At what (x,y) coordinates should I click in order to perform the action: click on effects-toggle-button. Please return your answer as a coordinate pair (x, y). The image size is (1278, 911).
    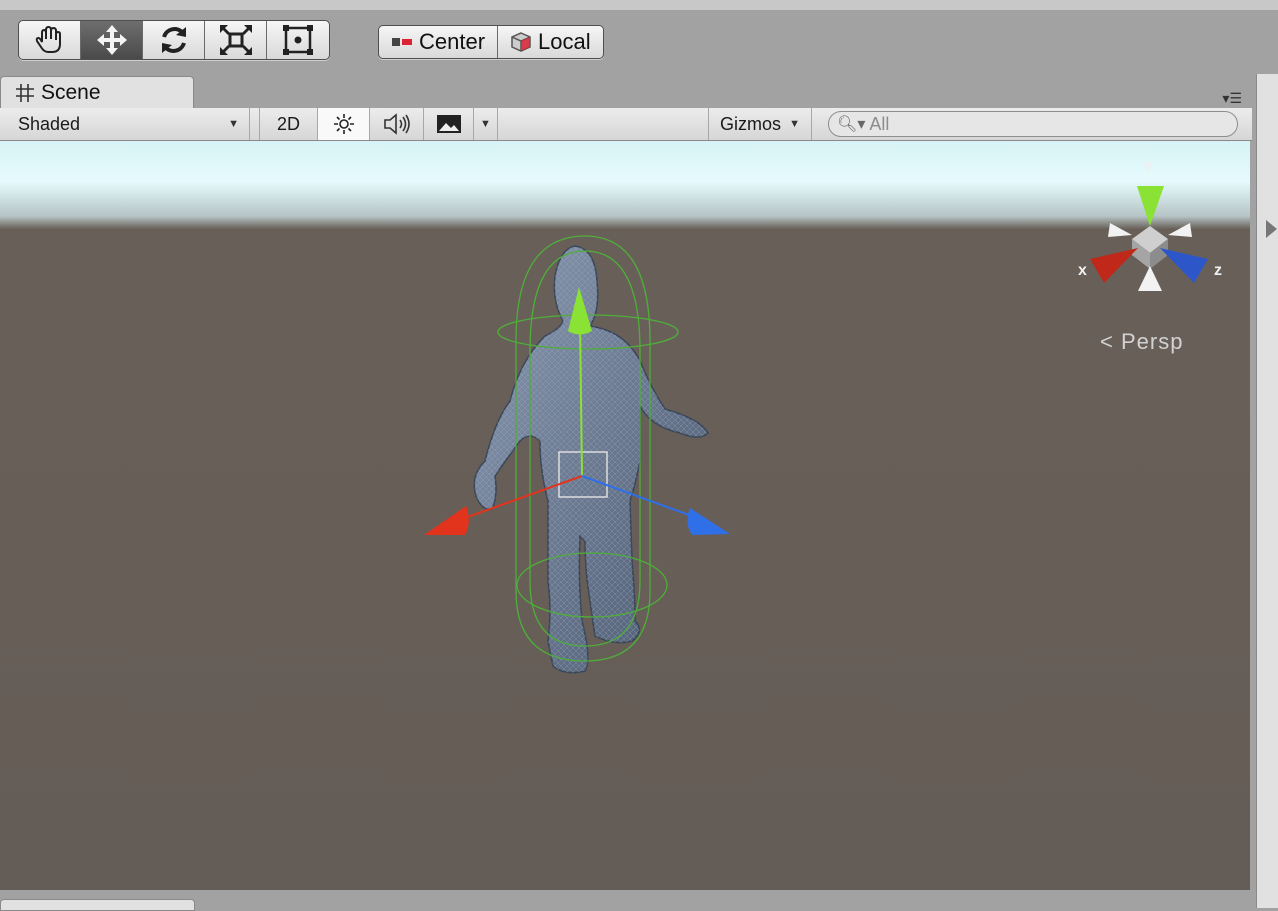
    Looking at the image, I should click on (449, 124).